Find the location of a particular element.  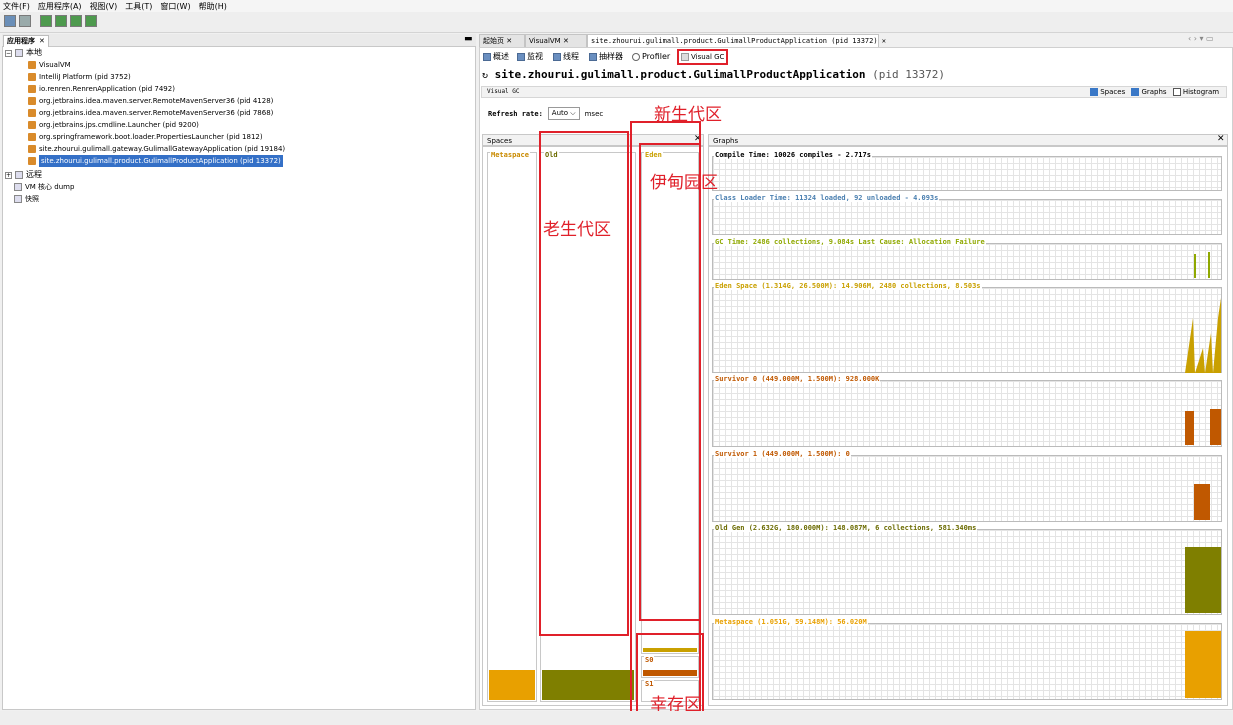

app-pid: (pid 13372) is located at coordinates (909, 74).